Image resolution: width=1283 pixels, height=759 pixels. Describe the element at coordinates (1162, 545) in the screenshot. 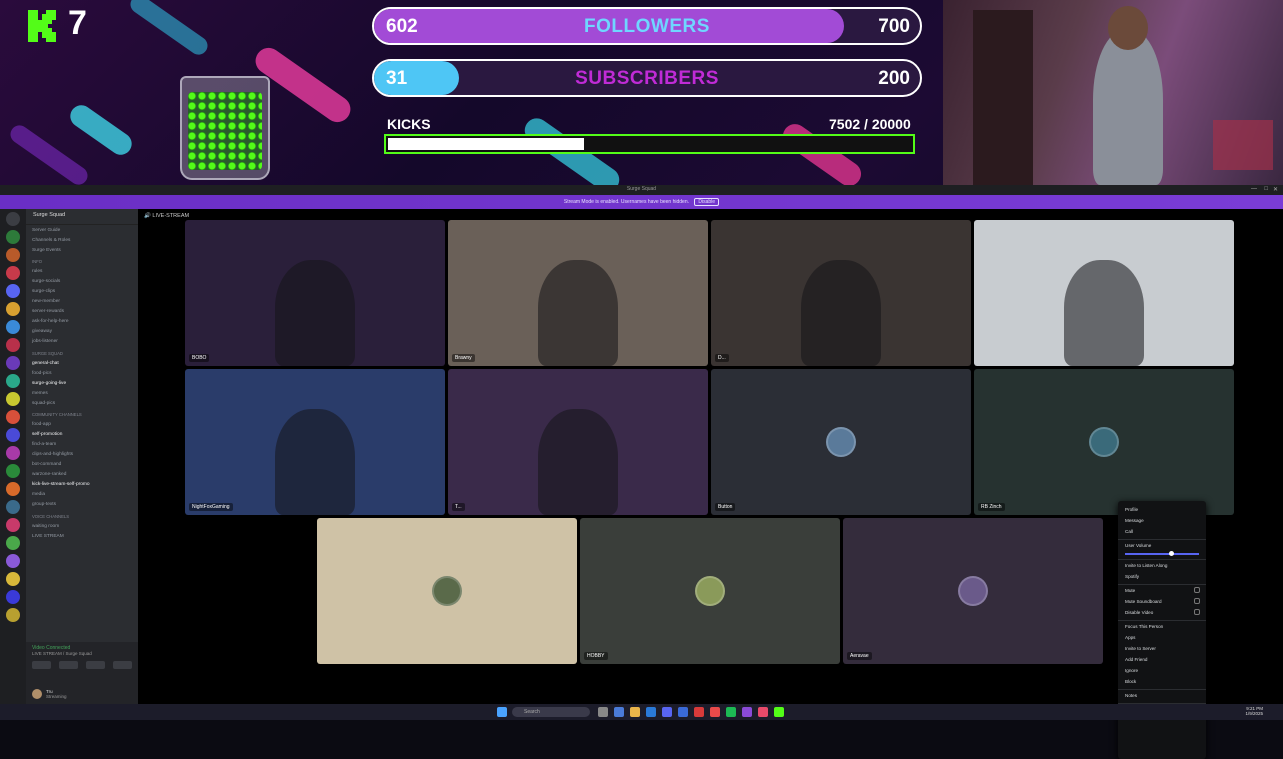

I see `context-menu-item: User Volume` at that location.